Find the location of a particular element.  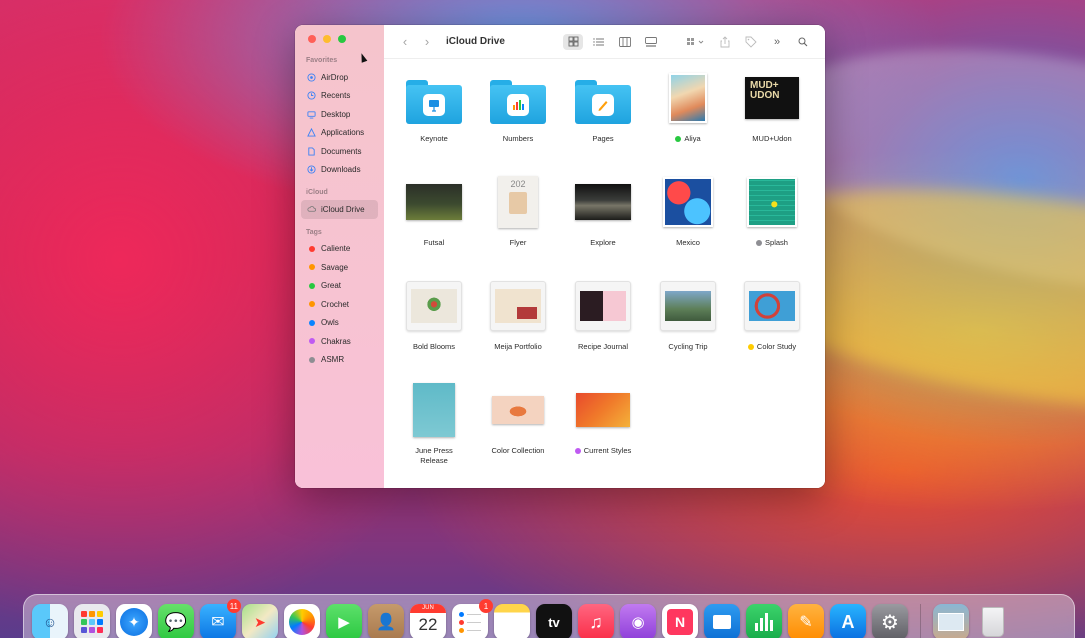

list-icon is located at coordinates (598, 41).